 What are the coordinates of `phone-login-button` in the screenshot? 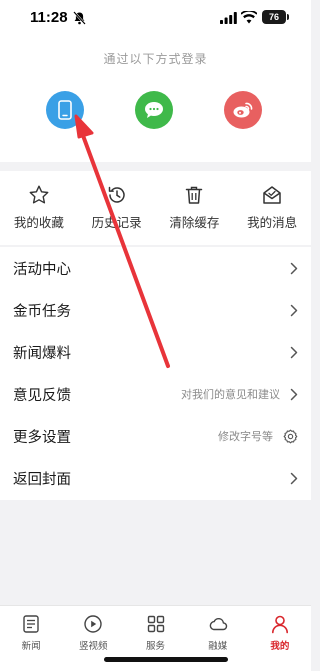 It's located at (65, 110).